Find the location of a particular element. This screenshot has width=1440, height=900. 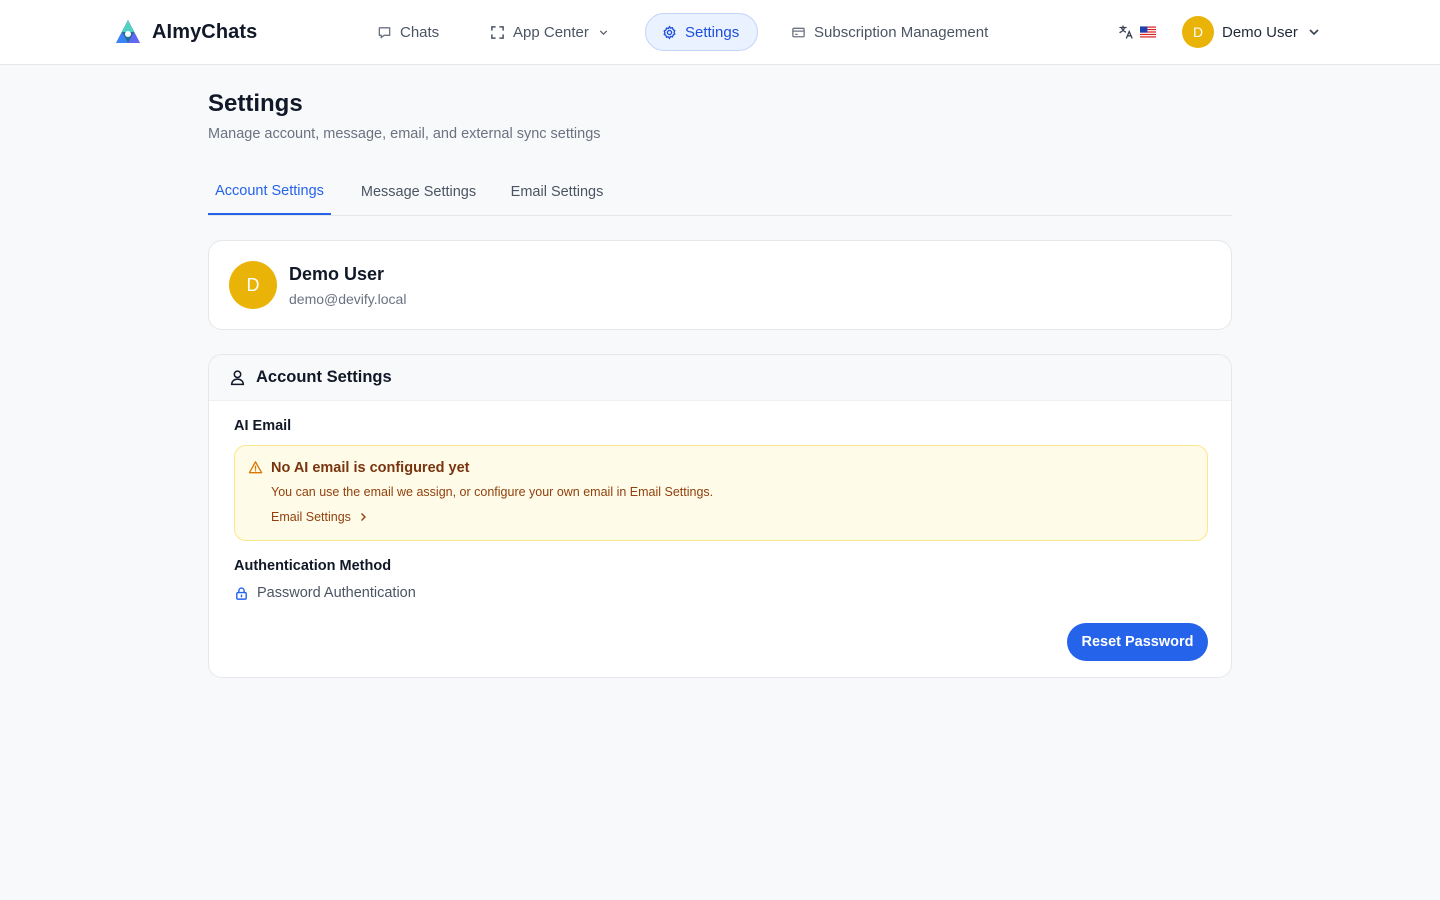

nav-app-center-label: App Center is located at coordinates (551, 32).